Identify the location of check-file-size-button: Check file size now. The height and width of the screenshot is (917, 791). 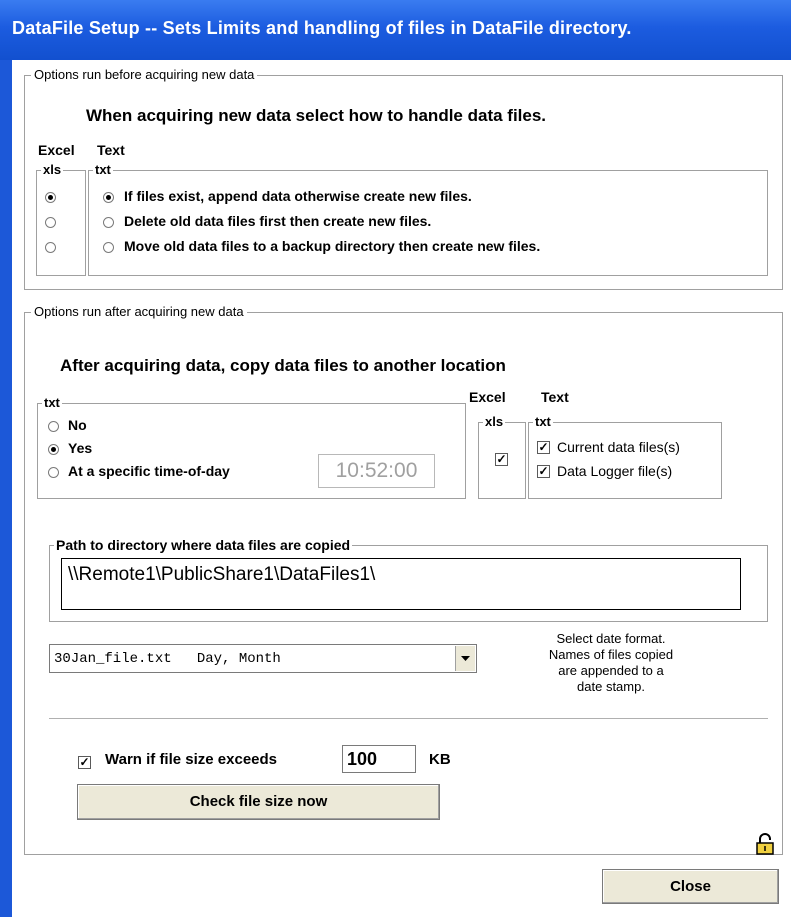
(258, 802).